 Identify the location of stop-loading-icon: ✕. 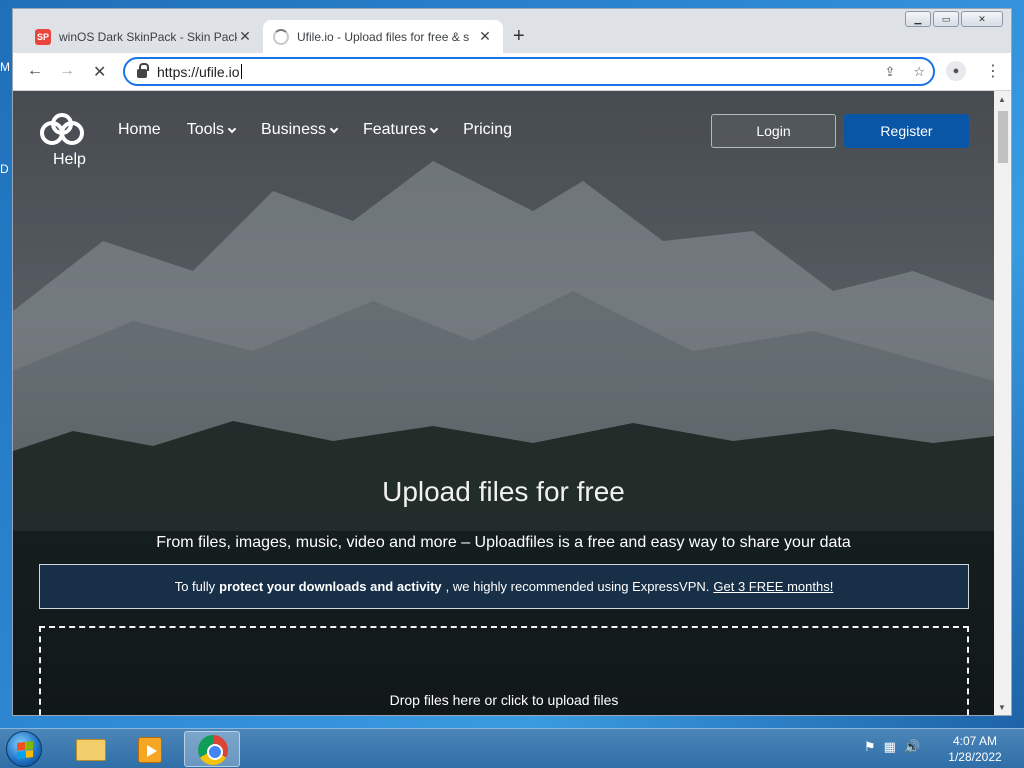
(99, 72).